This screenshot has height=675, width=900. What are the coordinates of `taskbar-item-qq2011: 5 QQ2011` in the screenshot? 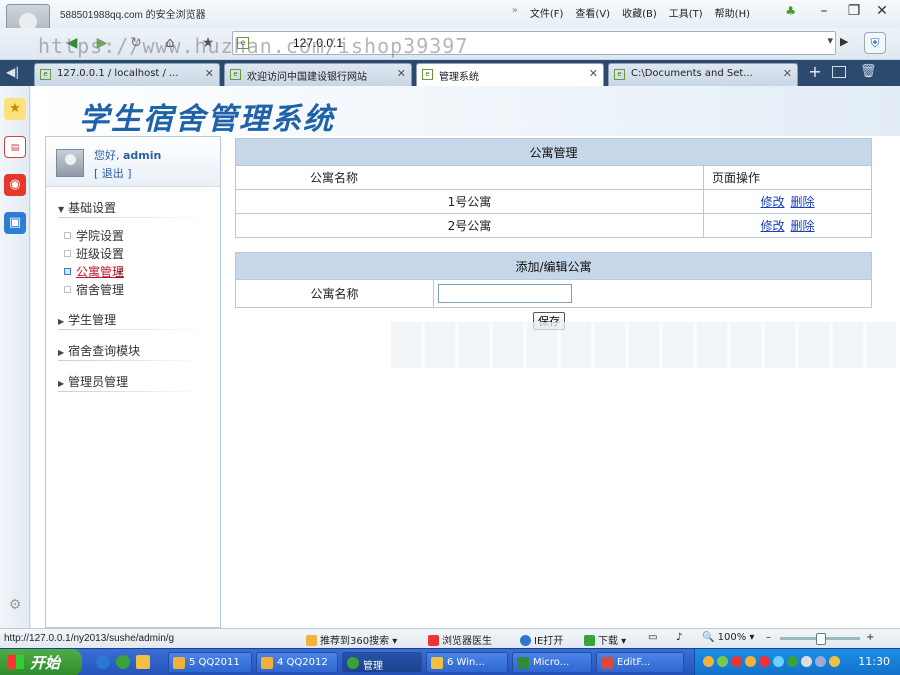 It's located at (210, 662).